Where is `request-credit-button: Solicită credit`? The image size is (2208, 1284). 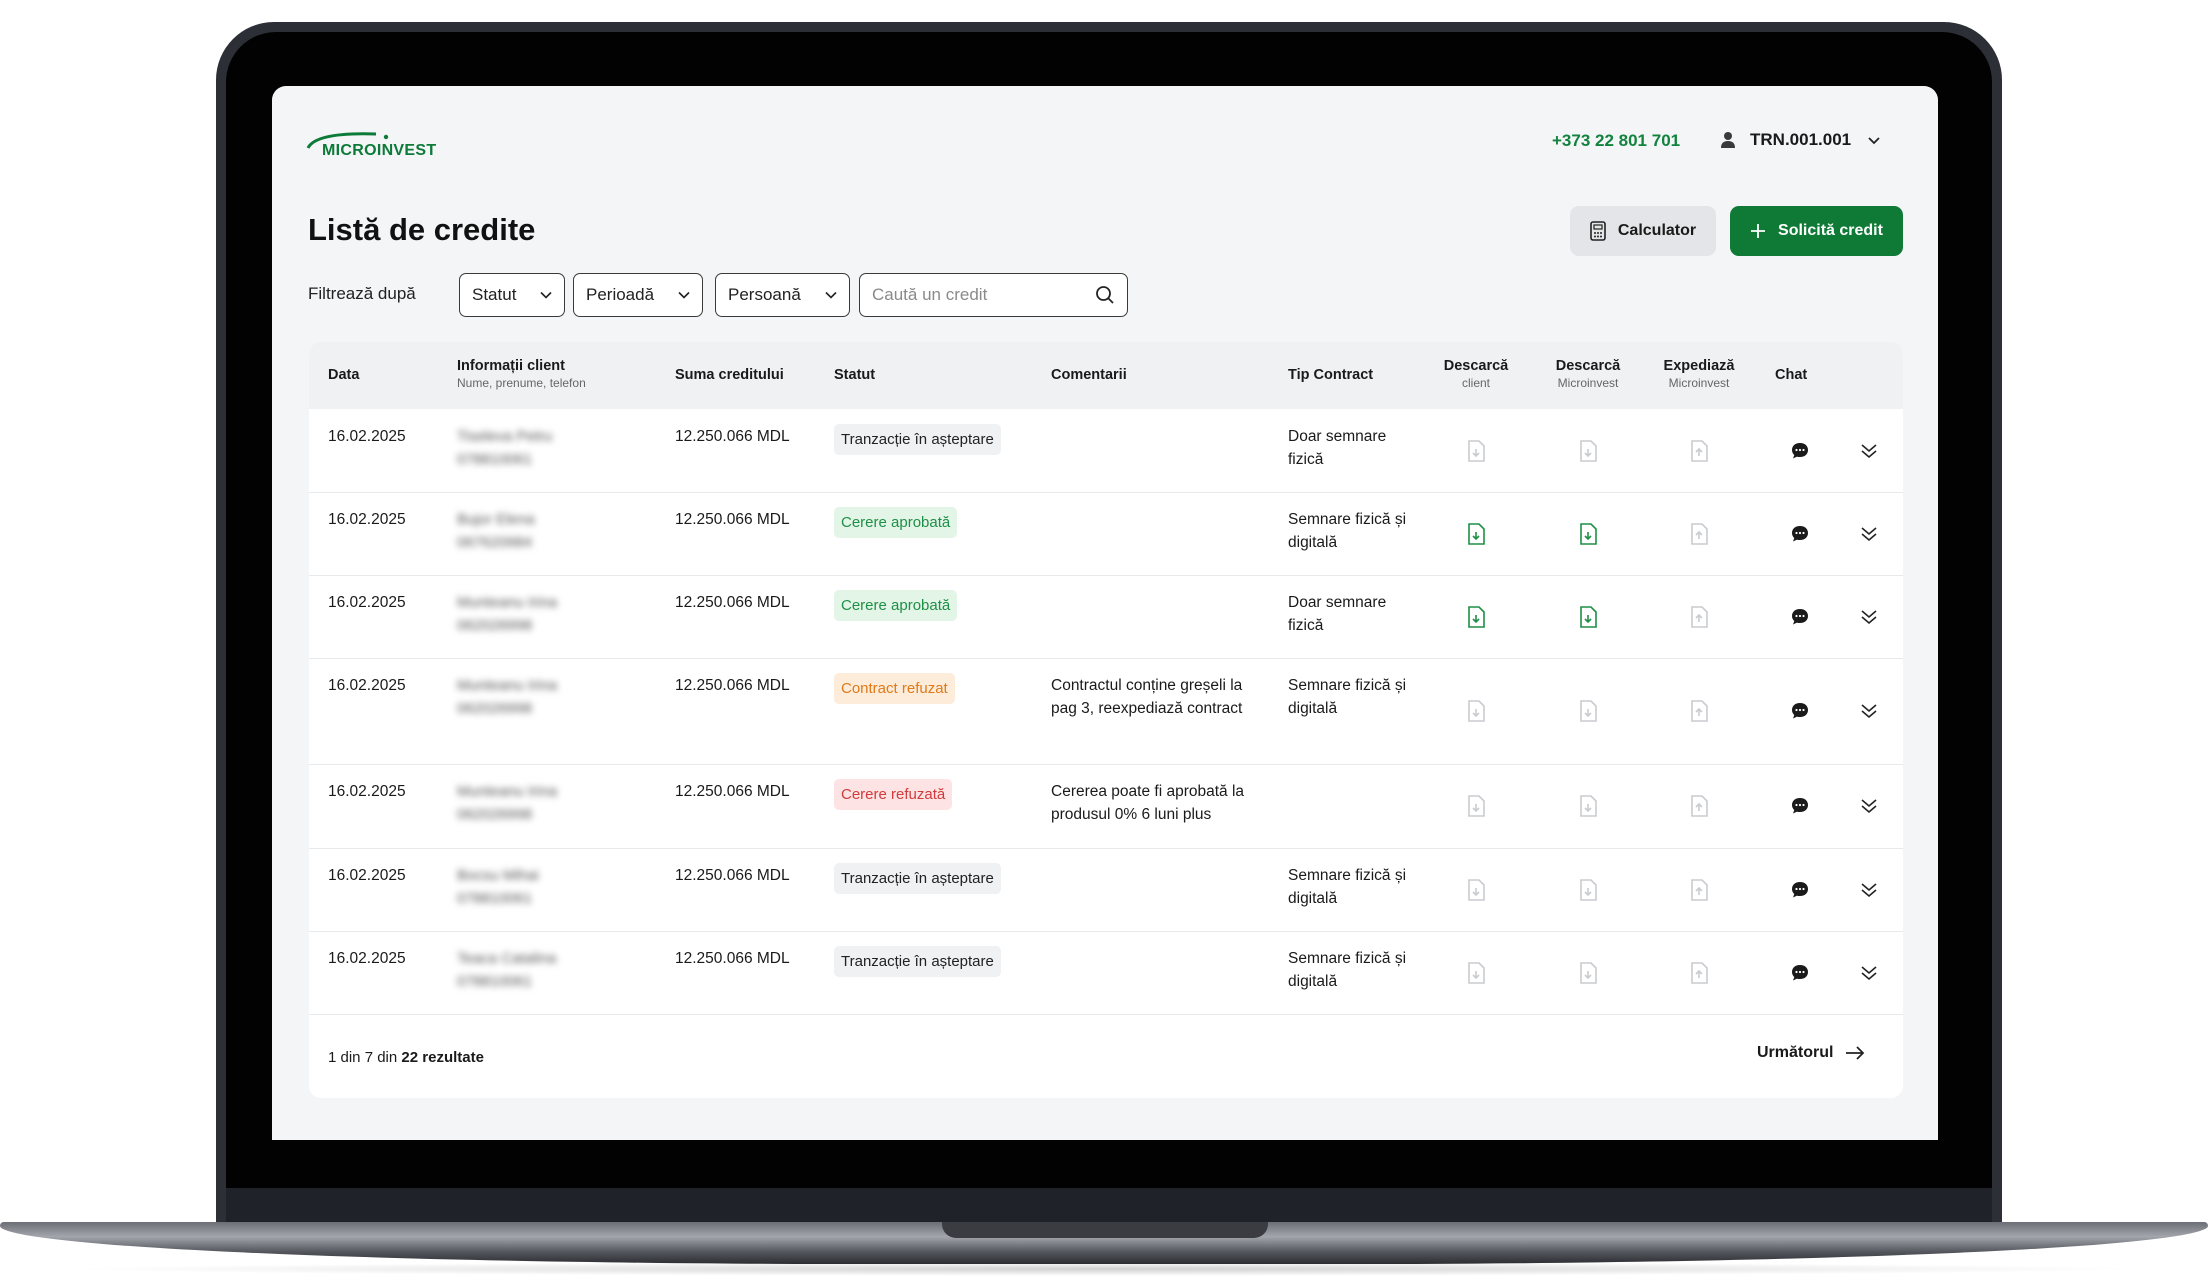
request-credit-button: Solicită credit is located at coordinates (1816, 231).